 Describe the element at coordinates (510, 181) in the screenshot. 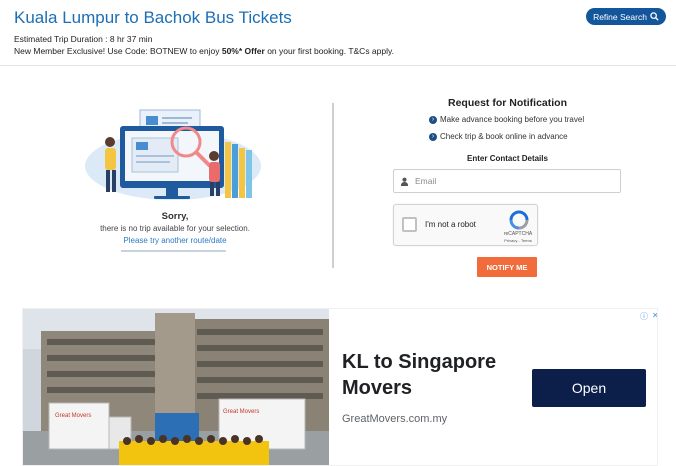

I see `email-input` at that location.